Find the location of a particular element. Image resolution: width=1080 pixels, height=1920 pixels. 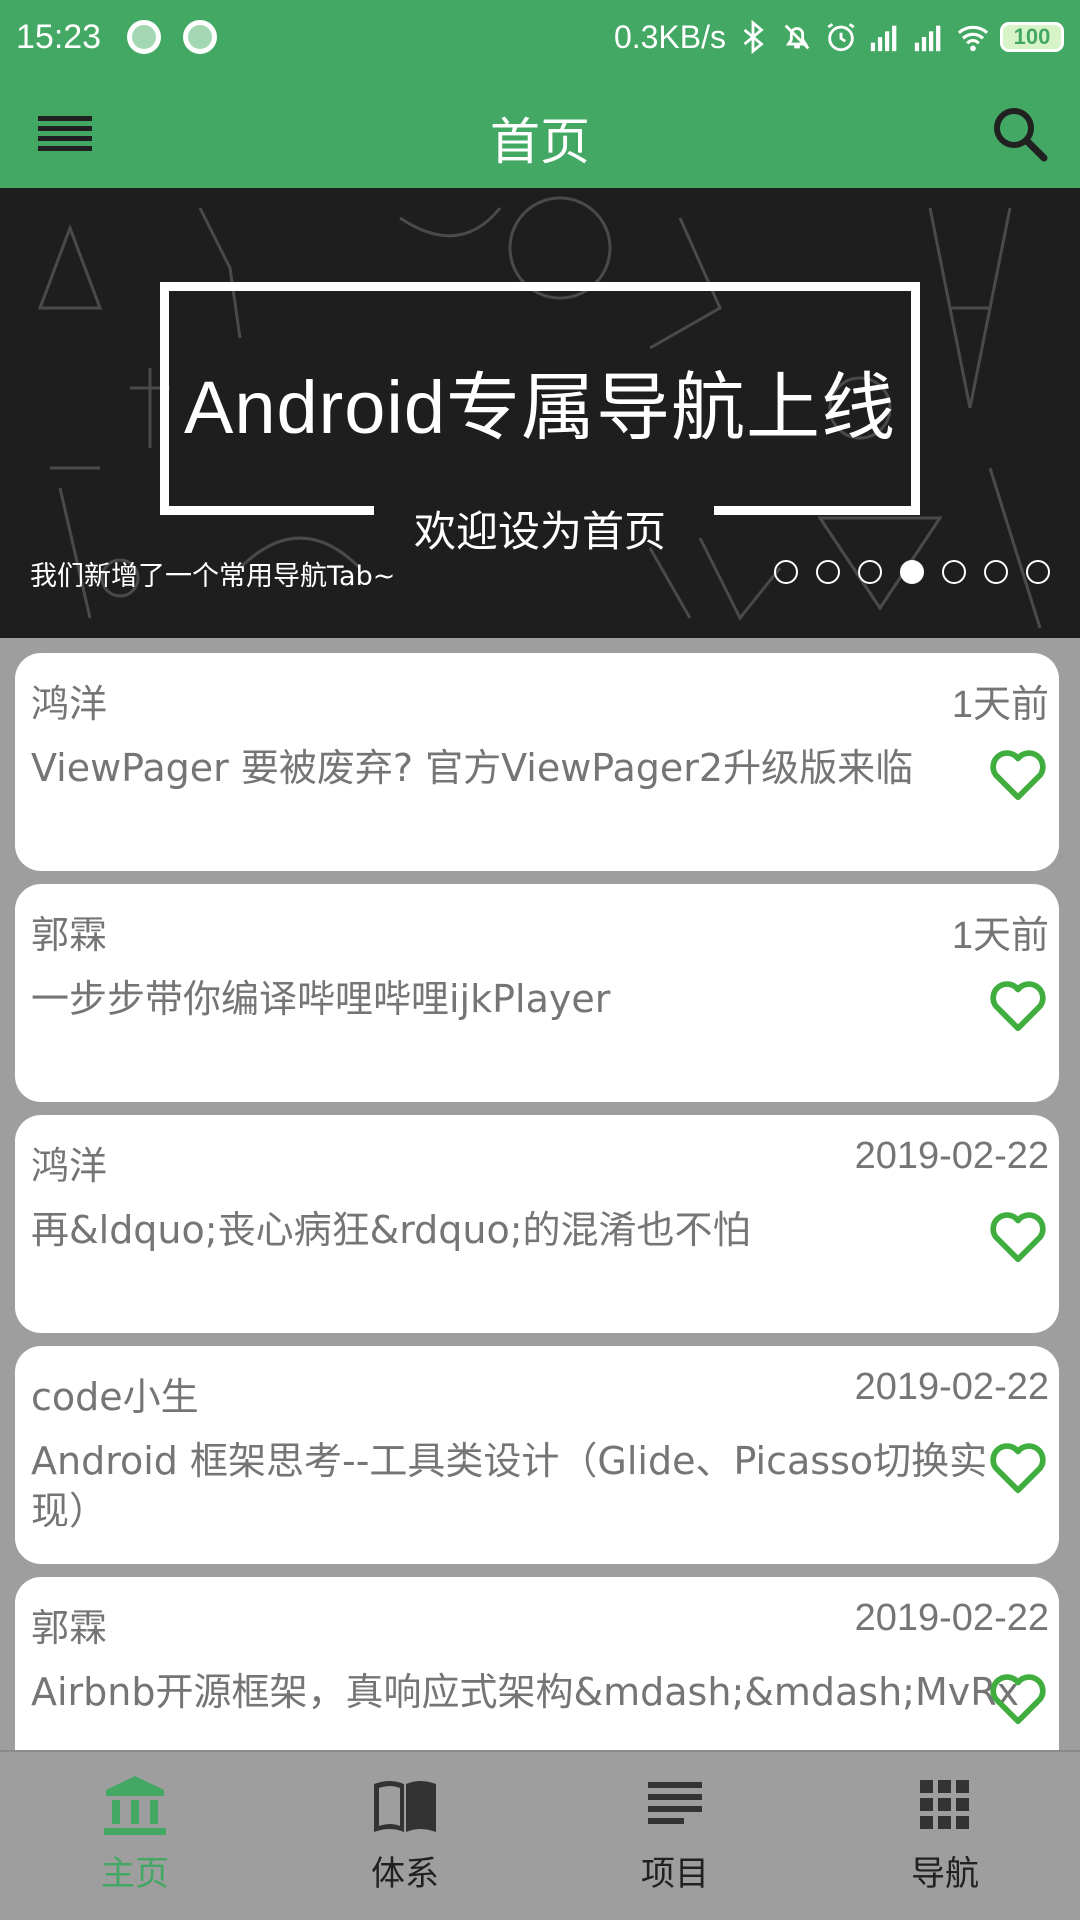

status-time: 15:23 is located at coordinates (59, 36).